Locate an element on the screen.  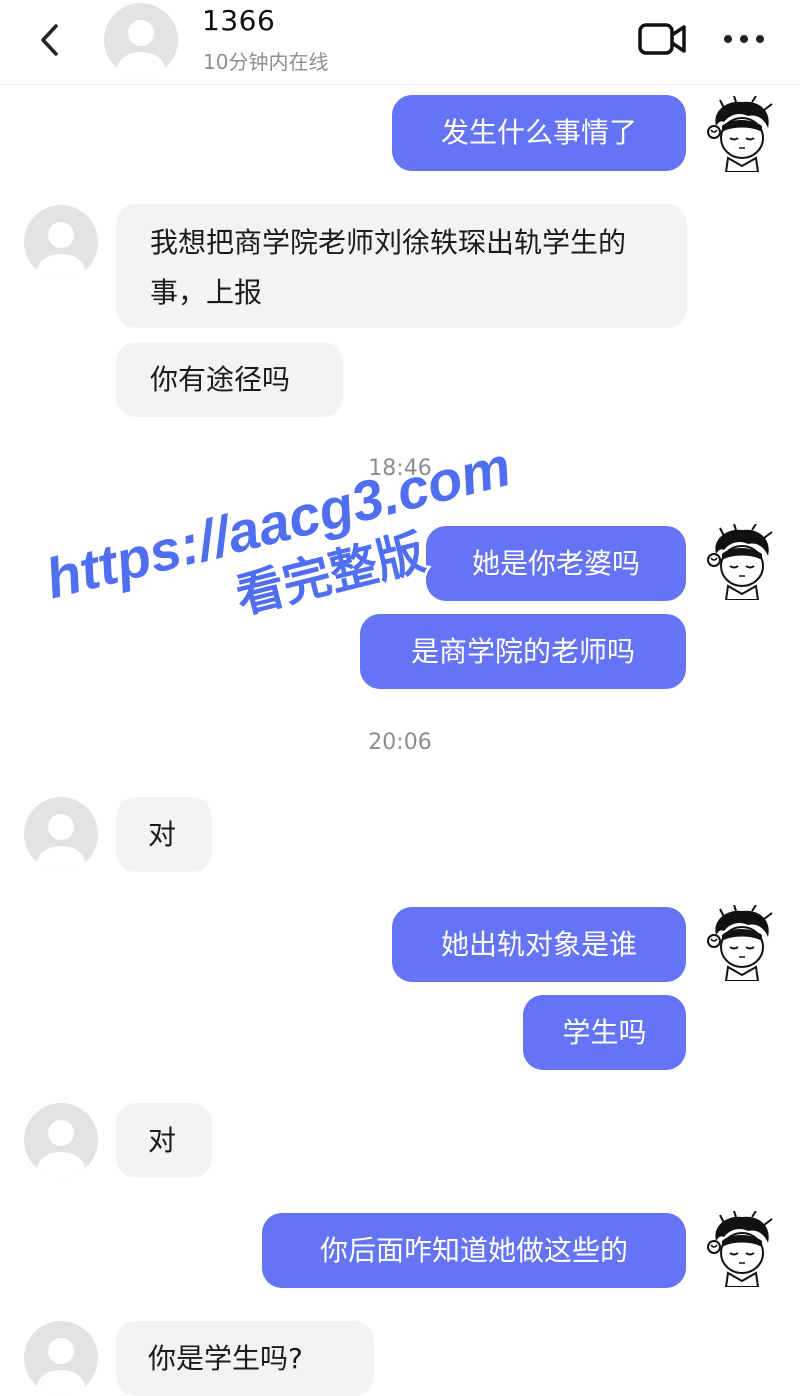
outgoing-message: 发生什么事情了 is located at coordinates (539, 133).